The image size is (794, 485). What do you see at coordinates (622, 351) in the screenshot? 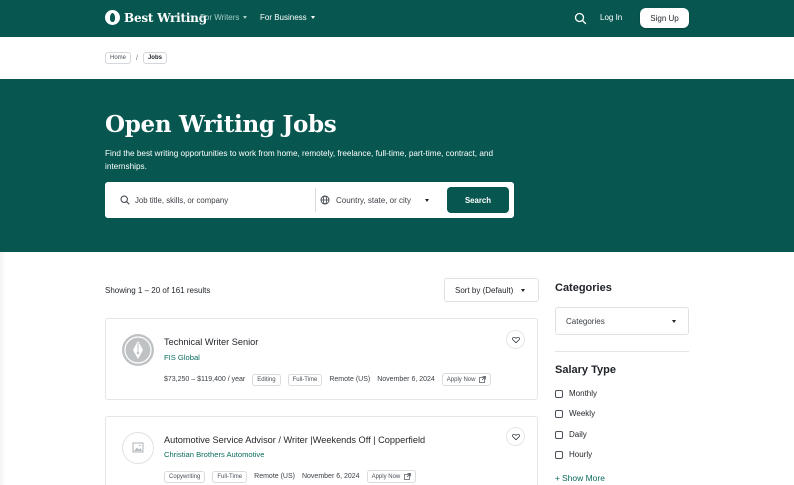
I see `sidebar-divider` at bounding box center [622, 351].